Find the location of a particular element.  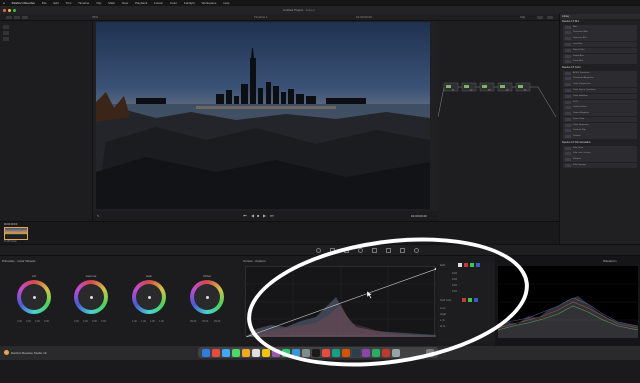

library-item: Film Grain is located at coordinates (600, 148).